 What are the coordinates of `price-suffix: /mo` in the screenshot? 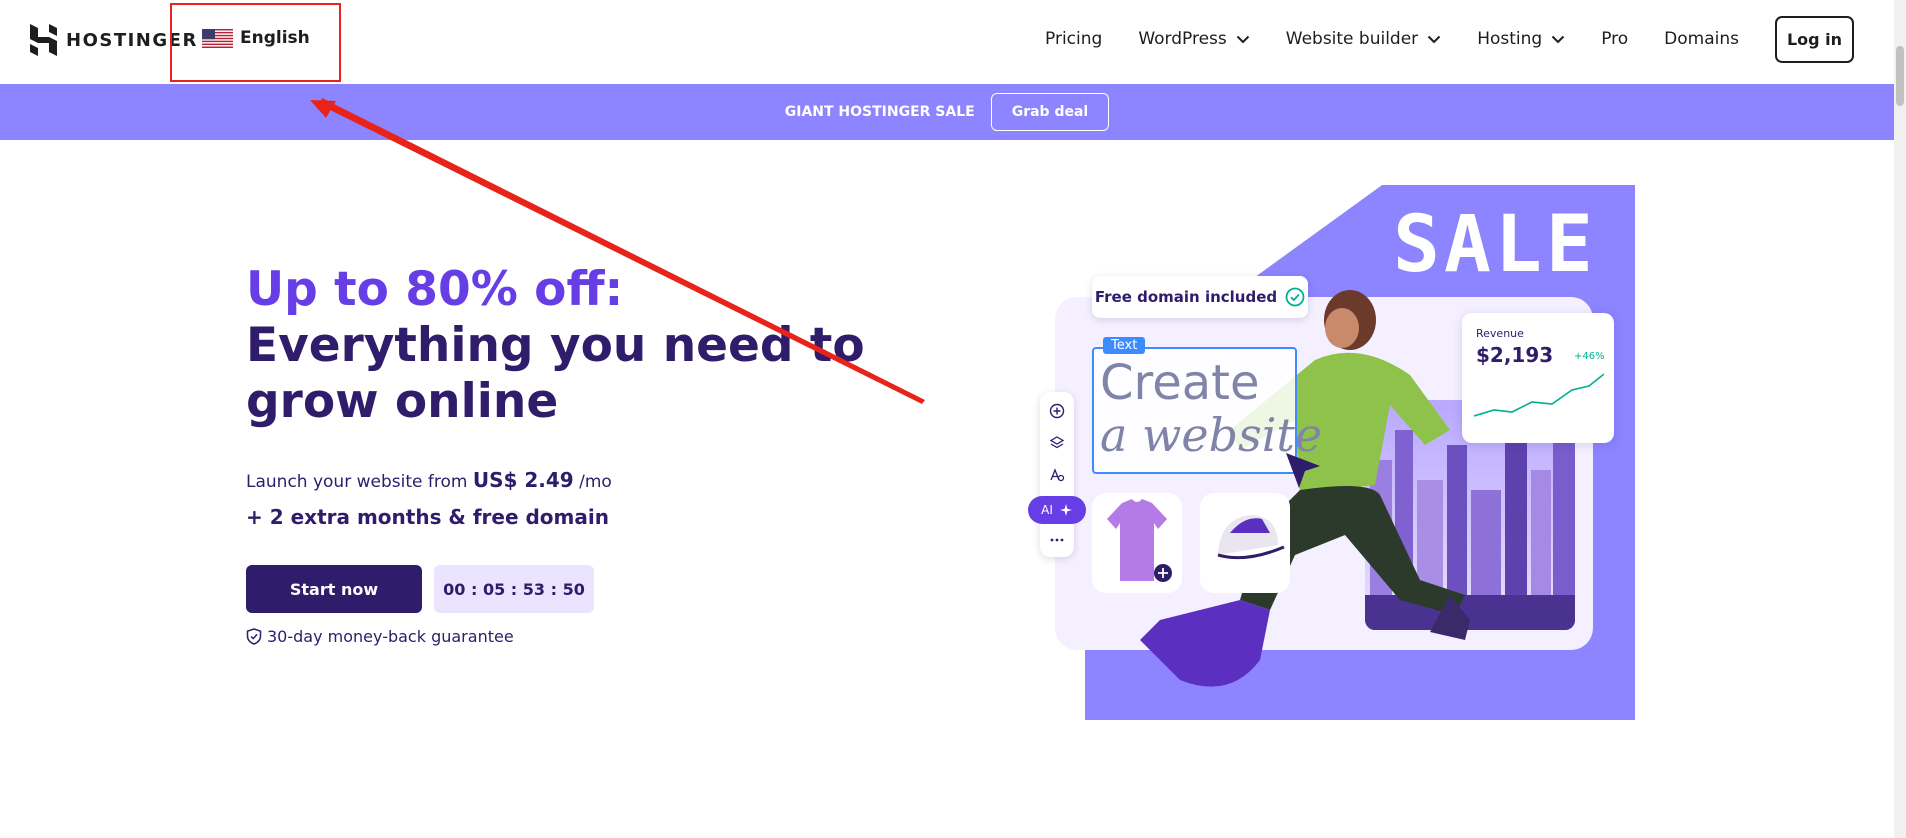 It's located at (595, 482).